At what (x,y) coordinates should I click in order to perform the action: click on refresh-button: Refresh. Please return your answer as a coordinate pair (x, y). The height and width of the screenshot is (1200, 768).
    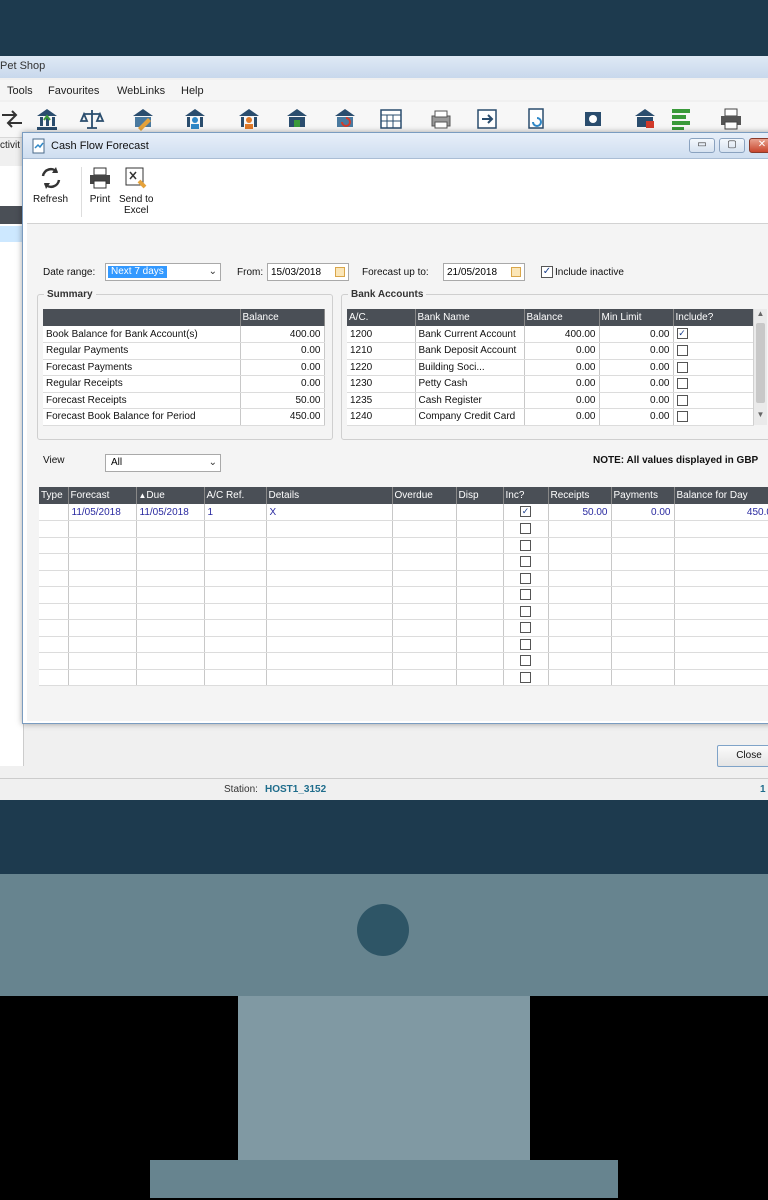
    Looking at the image, I should click on (50, 185).